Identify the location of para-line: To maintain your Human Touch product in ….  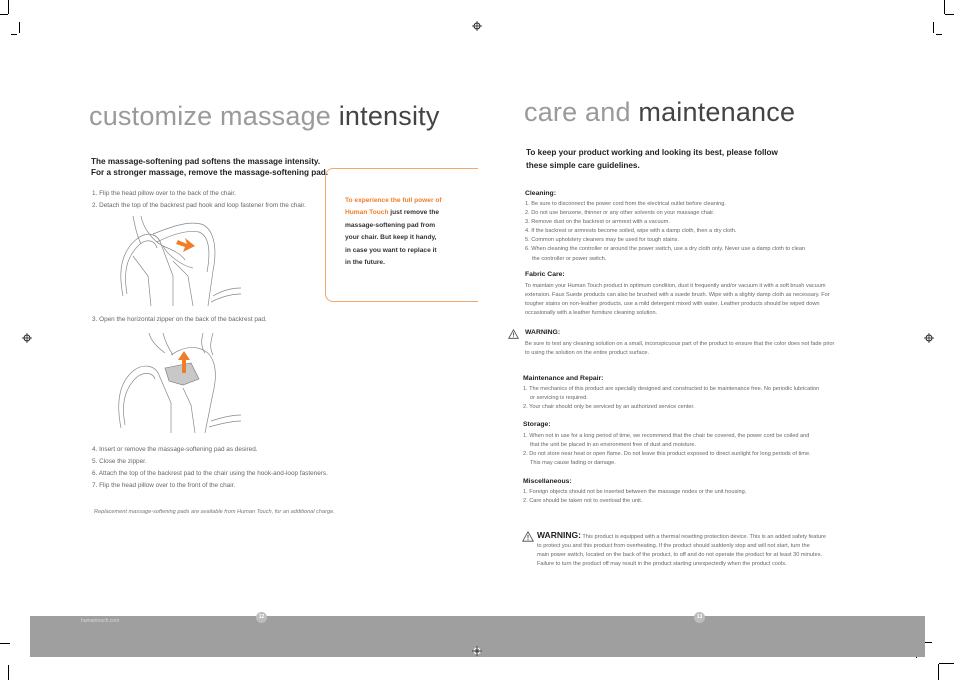
(675, 286).